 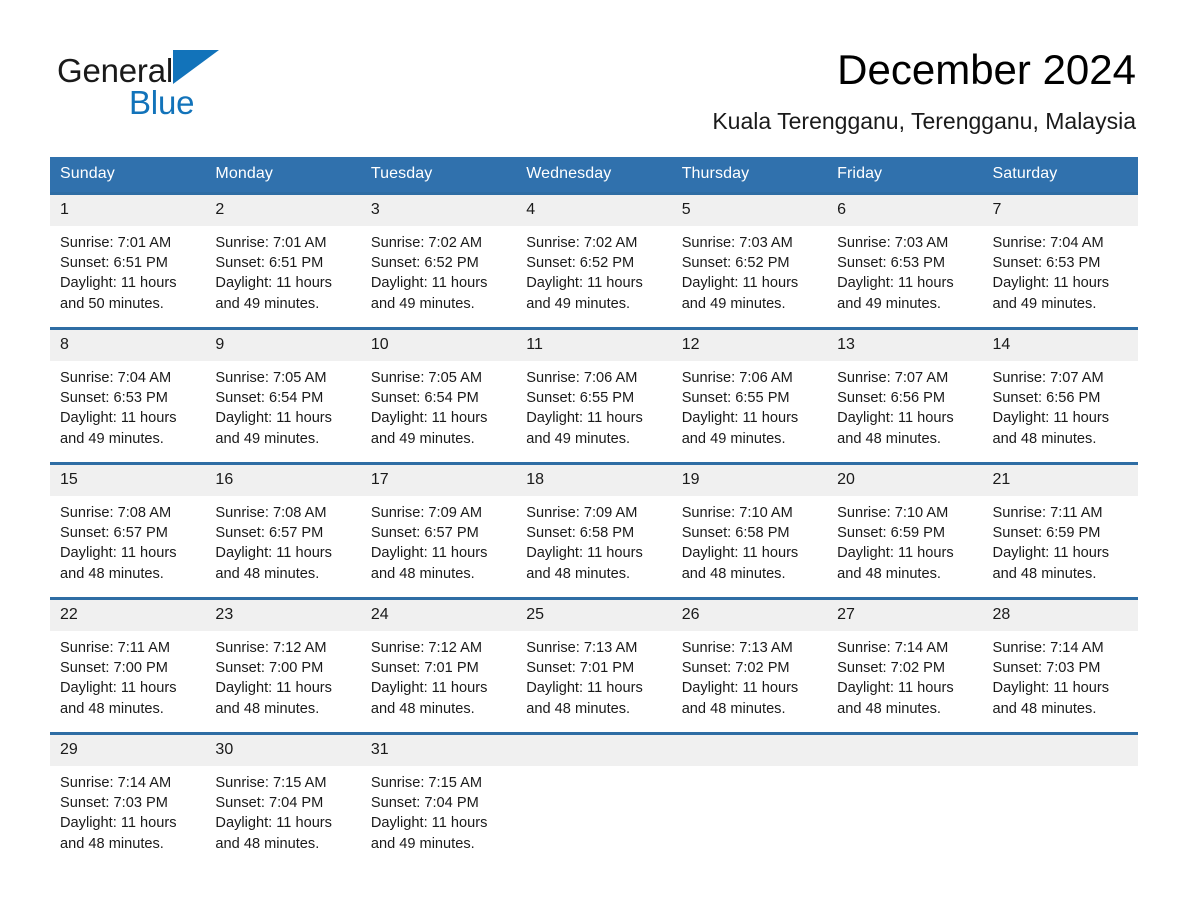 I want to click on day-number: 9, so click(x=283, y=345).